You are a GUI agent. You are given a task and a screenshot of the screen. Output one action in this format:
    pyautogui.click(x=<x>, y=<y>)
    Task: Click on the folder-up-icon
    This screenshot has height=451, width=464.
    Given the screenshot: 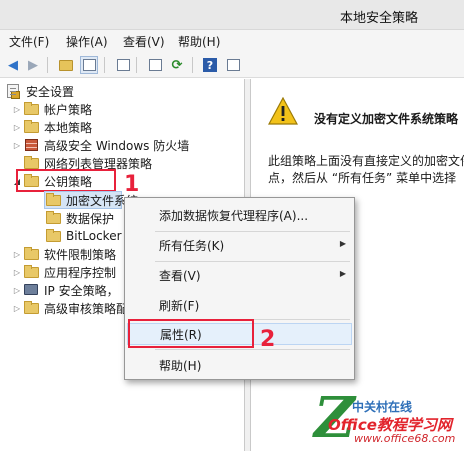 What is the action you would take?
    pyautogui.click(x=66, y=65)
    